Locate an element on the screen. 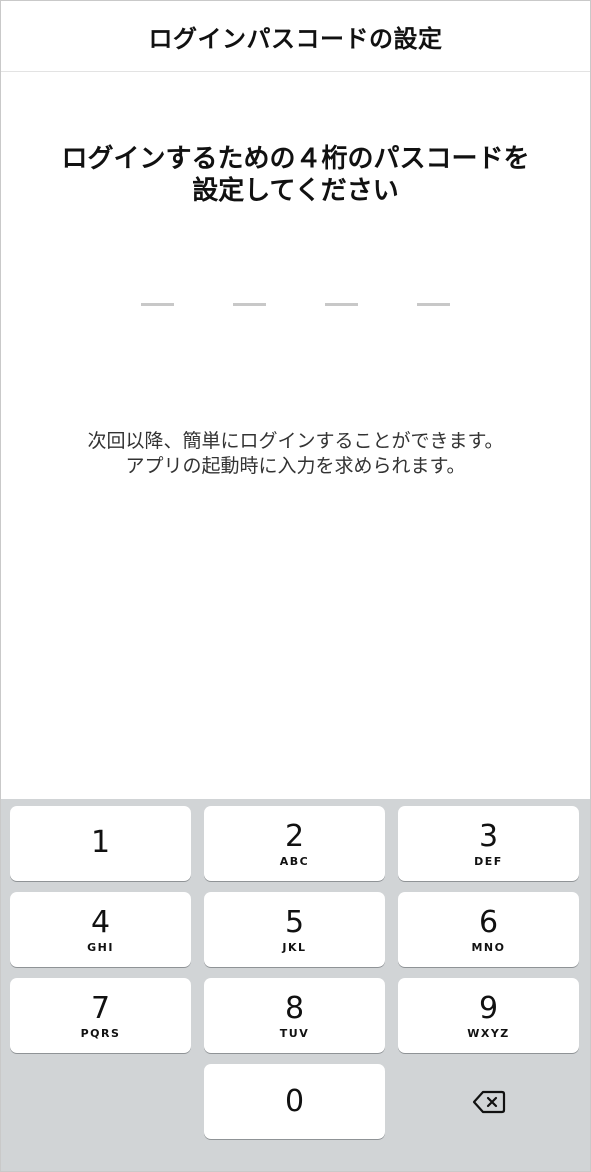 This screenshot has height=1172, width=591. key-3: 3 DEF is located at coordinates (488, 843).